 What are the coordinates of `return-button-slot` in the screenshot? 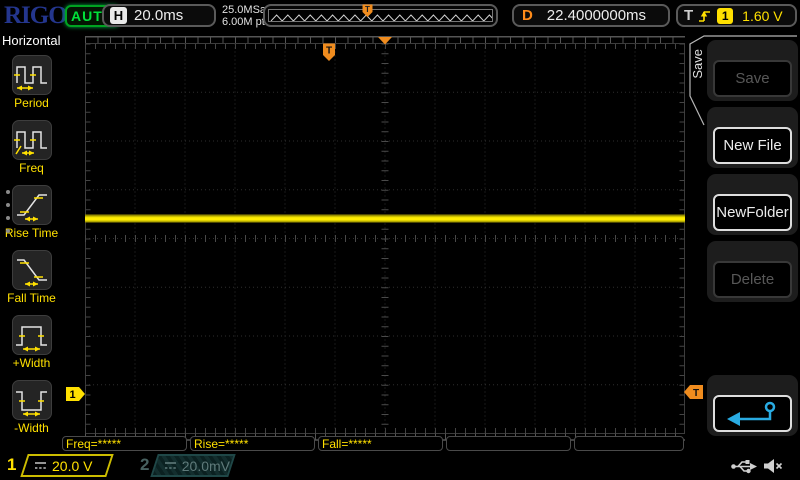 It's located at (752, 405).